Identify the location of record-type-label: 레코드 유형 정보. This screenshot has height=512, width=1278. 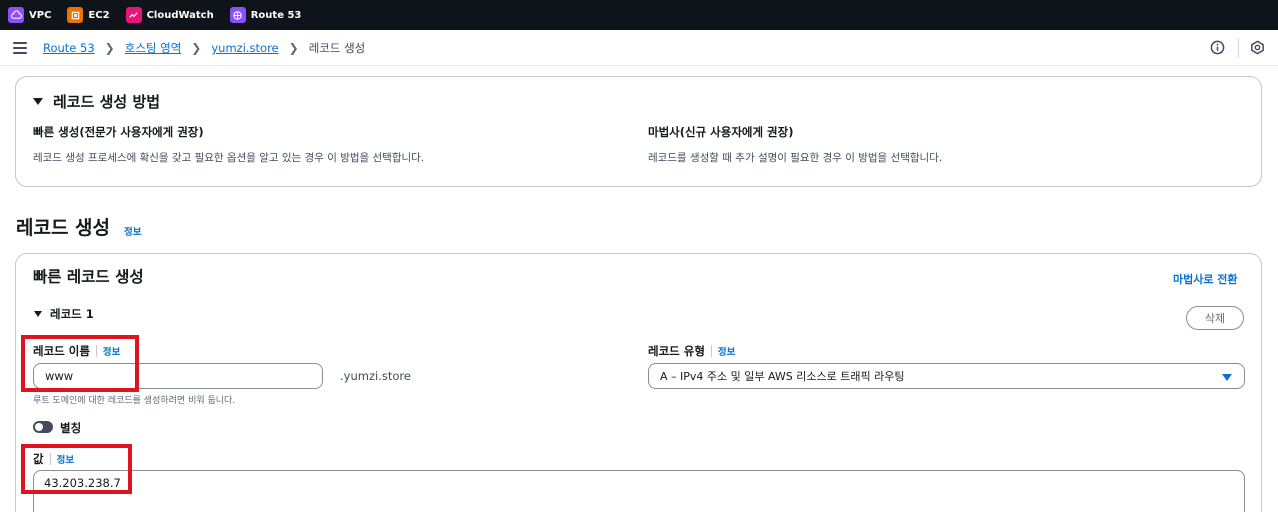
(692, 351).